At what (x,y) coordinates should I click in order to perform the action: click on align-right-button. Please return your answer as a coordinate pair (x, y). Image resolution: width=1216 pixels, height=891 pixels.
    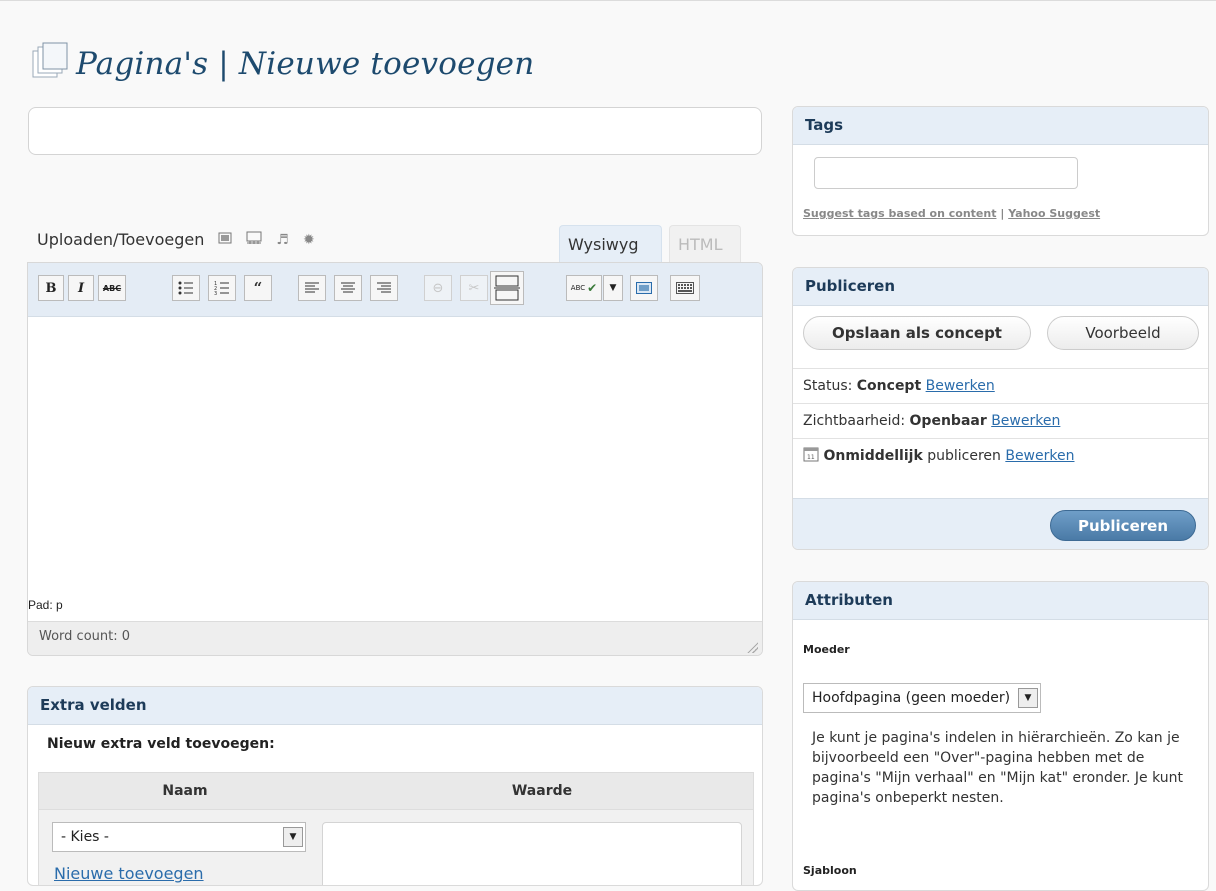
    Looking at the image, I should click on (384, 288).